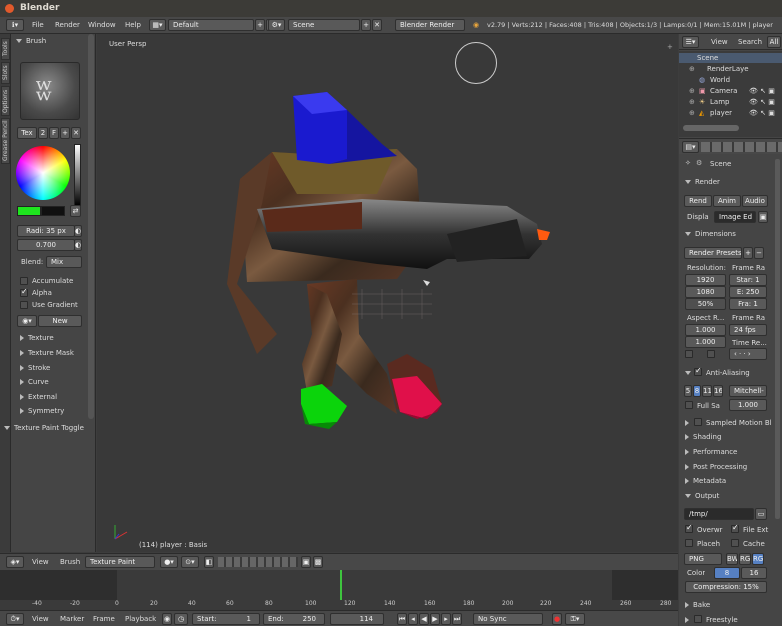  Describe the element at coordinates (306, 562) in the screenshot. I see `lock-layers-icon: ▣` at that location.